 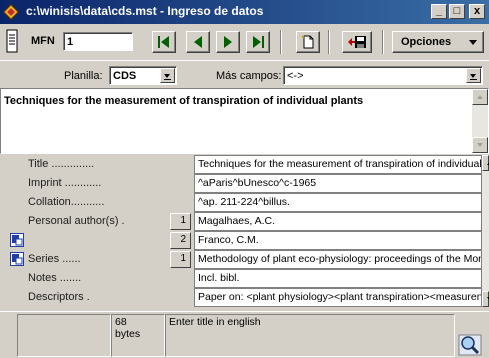 What do you see at coordinates (383, 75) in the screenshot?
I see `mas-campos-select: <->` at bounding box center [383, 75].